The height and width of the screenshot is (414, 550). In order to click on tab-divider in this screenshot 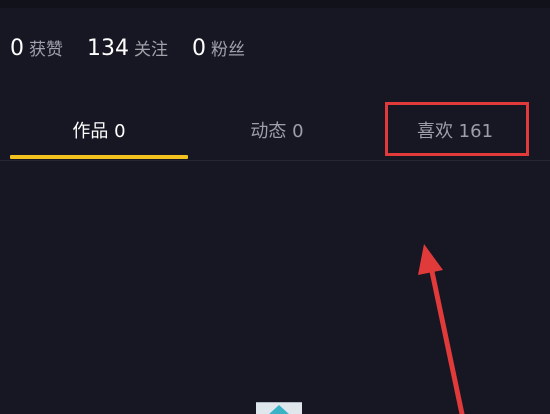, I will do `click(275, 160)`.